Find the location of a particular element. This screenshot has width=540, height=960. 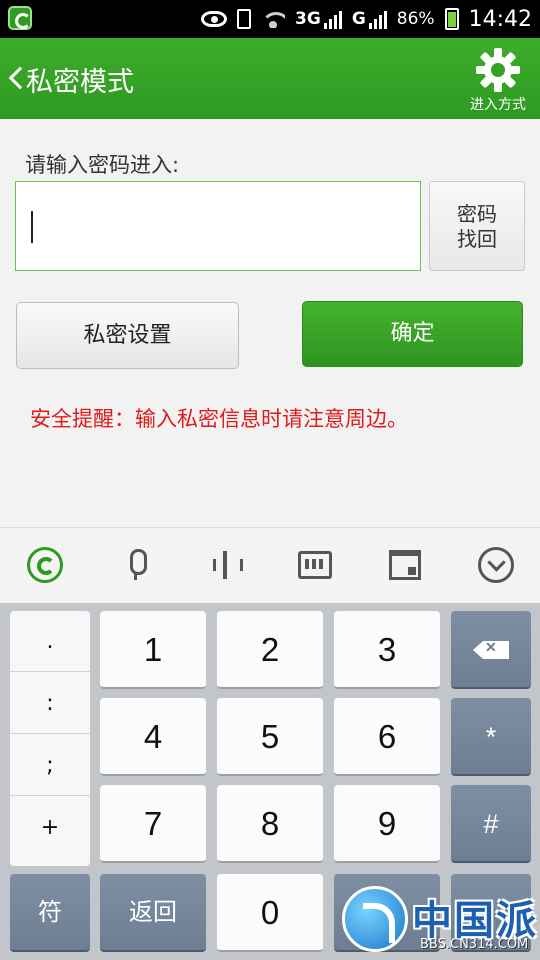

text-cursor-icon is located at coordinates (225, 565).